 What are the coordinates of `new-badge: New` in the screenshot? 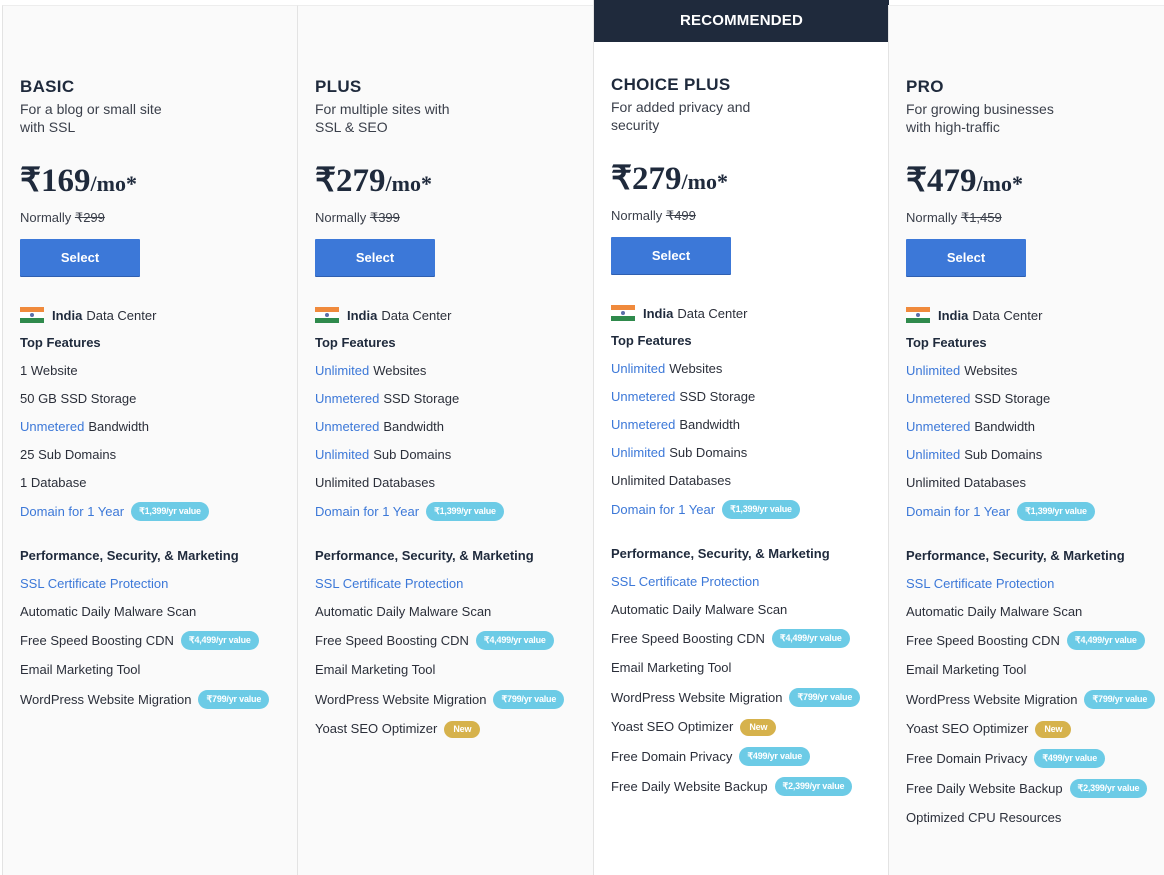 It's located at (462, 729).